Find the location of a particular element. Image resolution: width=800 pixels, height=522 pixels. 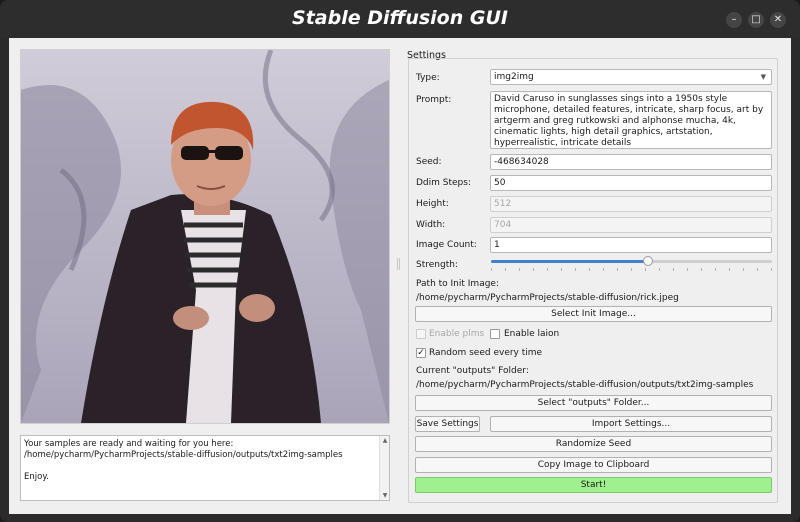

random-seed-checkbox: ✓ is located at coordinates (421, 353).